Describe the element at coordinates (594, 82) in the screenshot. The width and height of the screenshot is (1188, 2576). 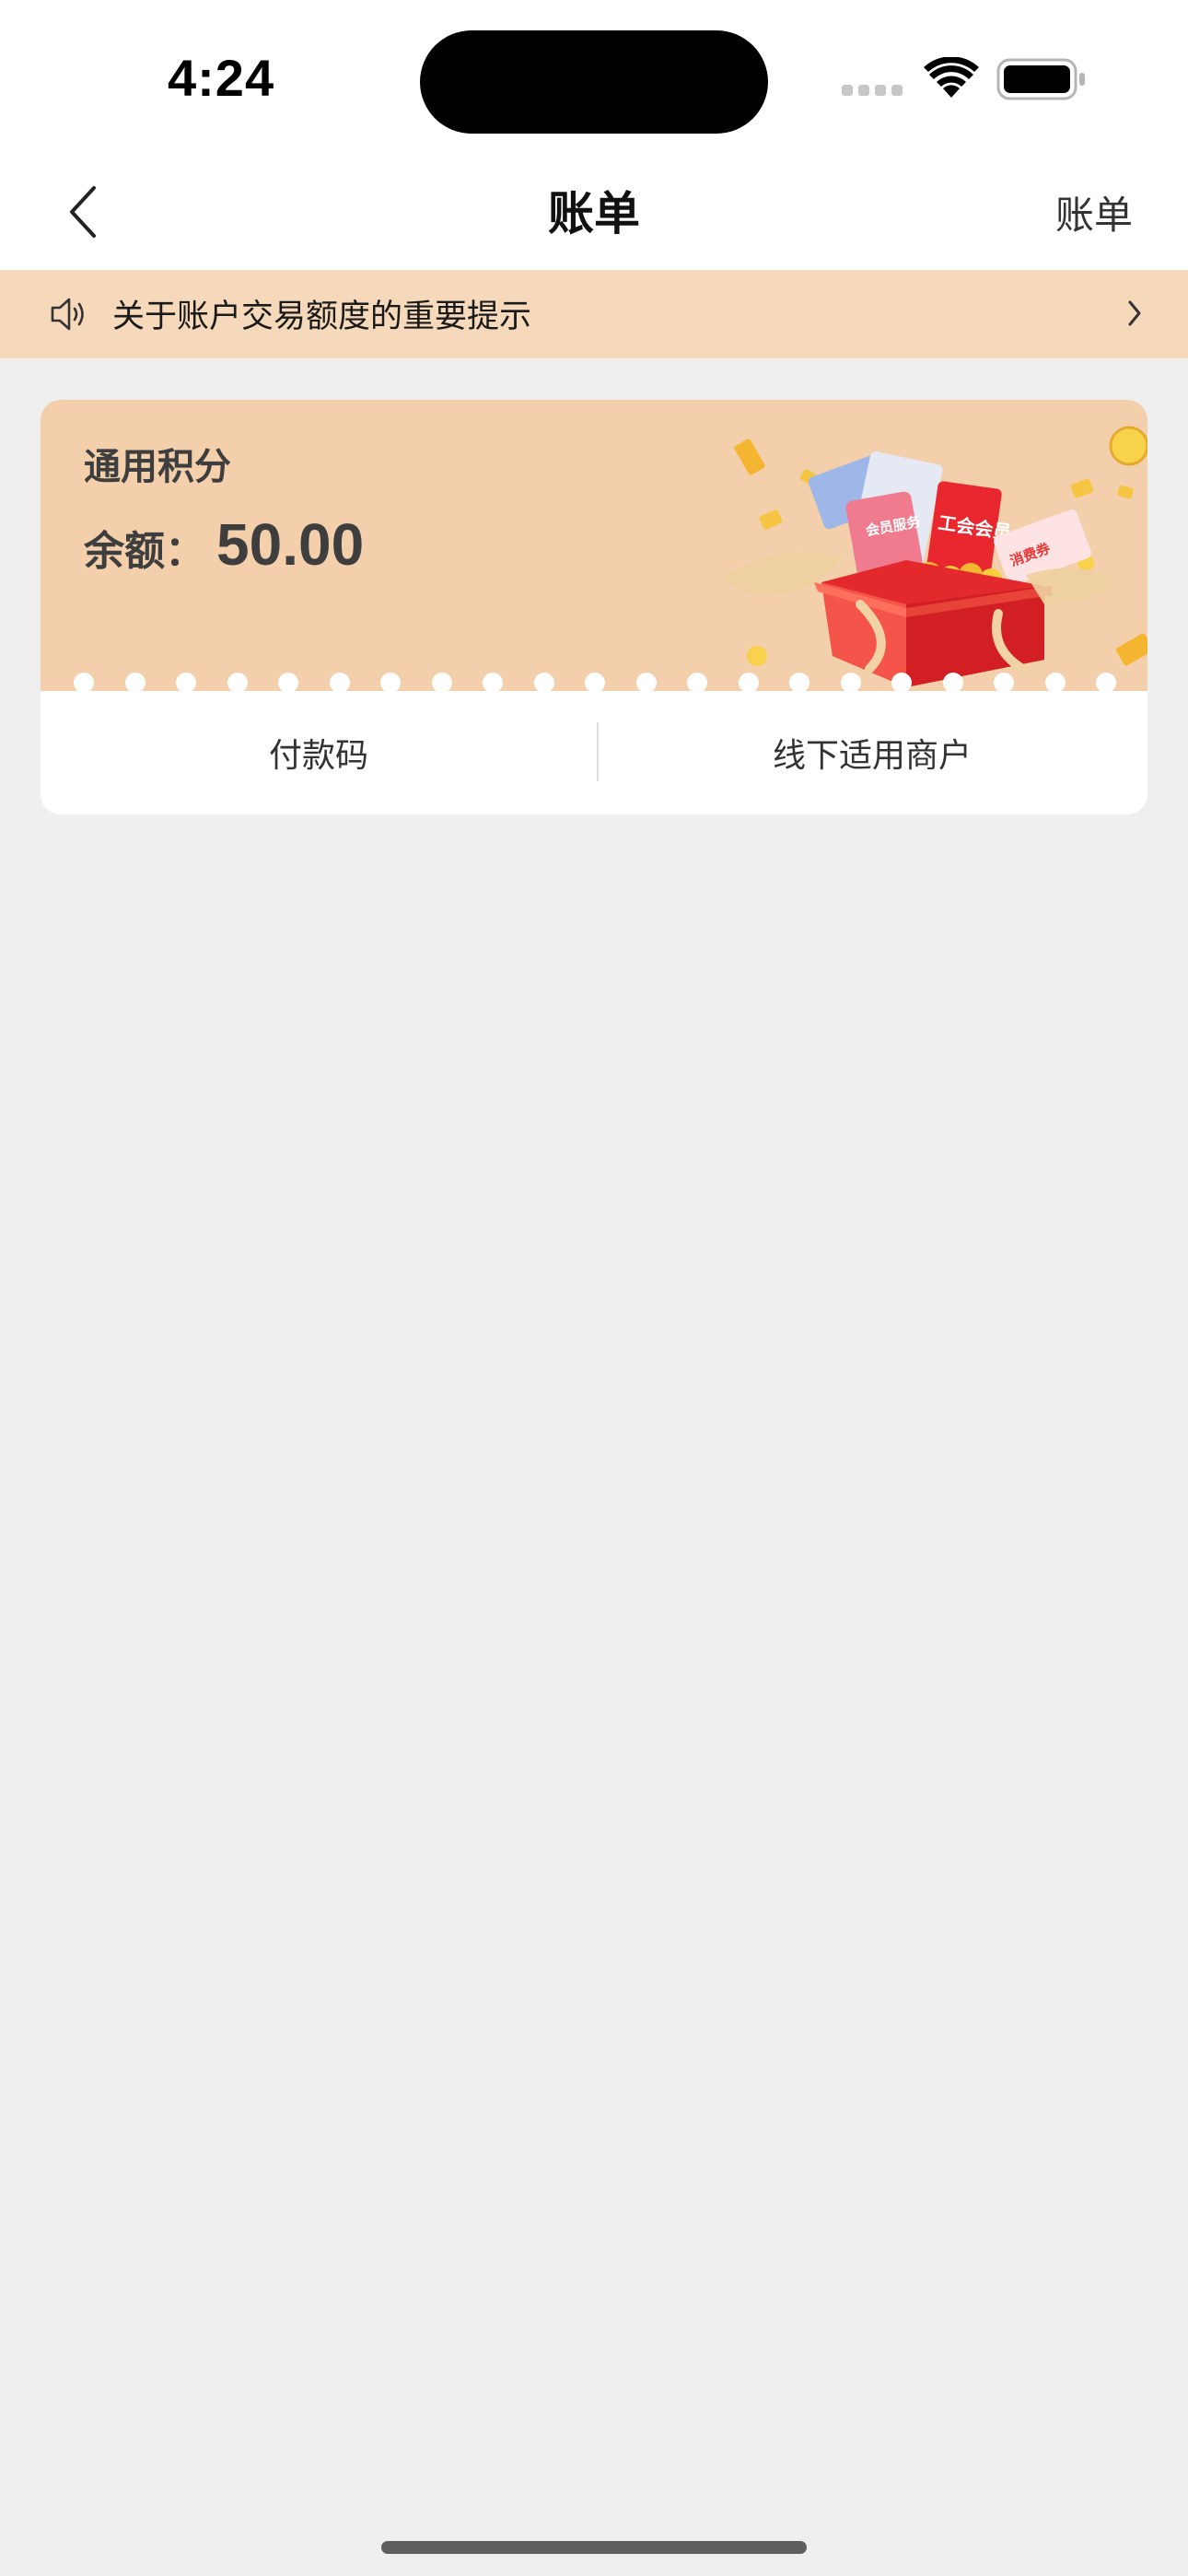
I see `dynamic-island` at that location.